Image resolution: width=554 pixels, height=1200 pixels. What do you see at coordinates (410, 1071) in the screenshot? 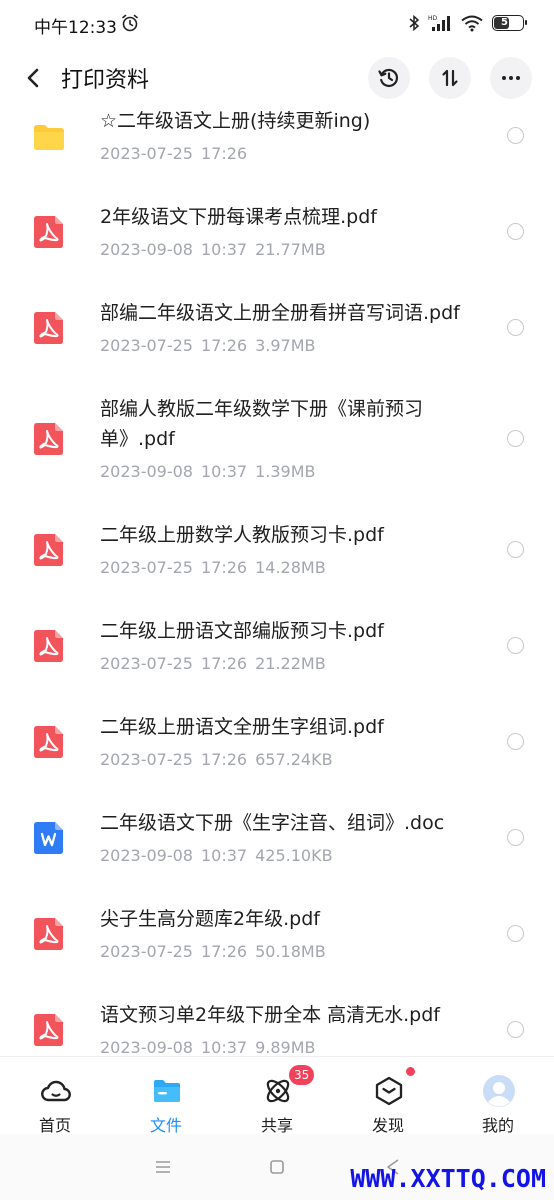
I see `discover-dot` at bounding box center [410, 1071].